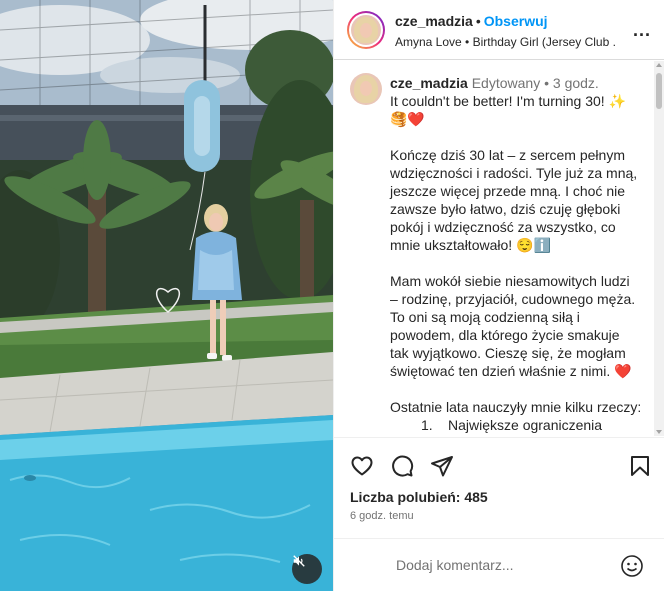  Describe the element at coordinates (506, 565) in the screenshot. I see `comment-input` at that location.